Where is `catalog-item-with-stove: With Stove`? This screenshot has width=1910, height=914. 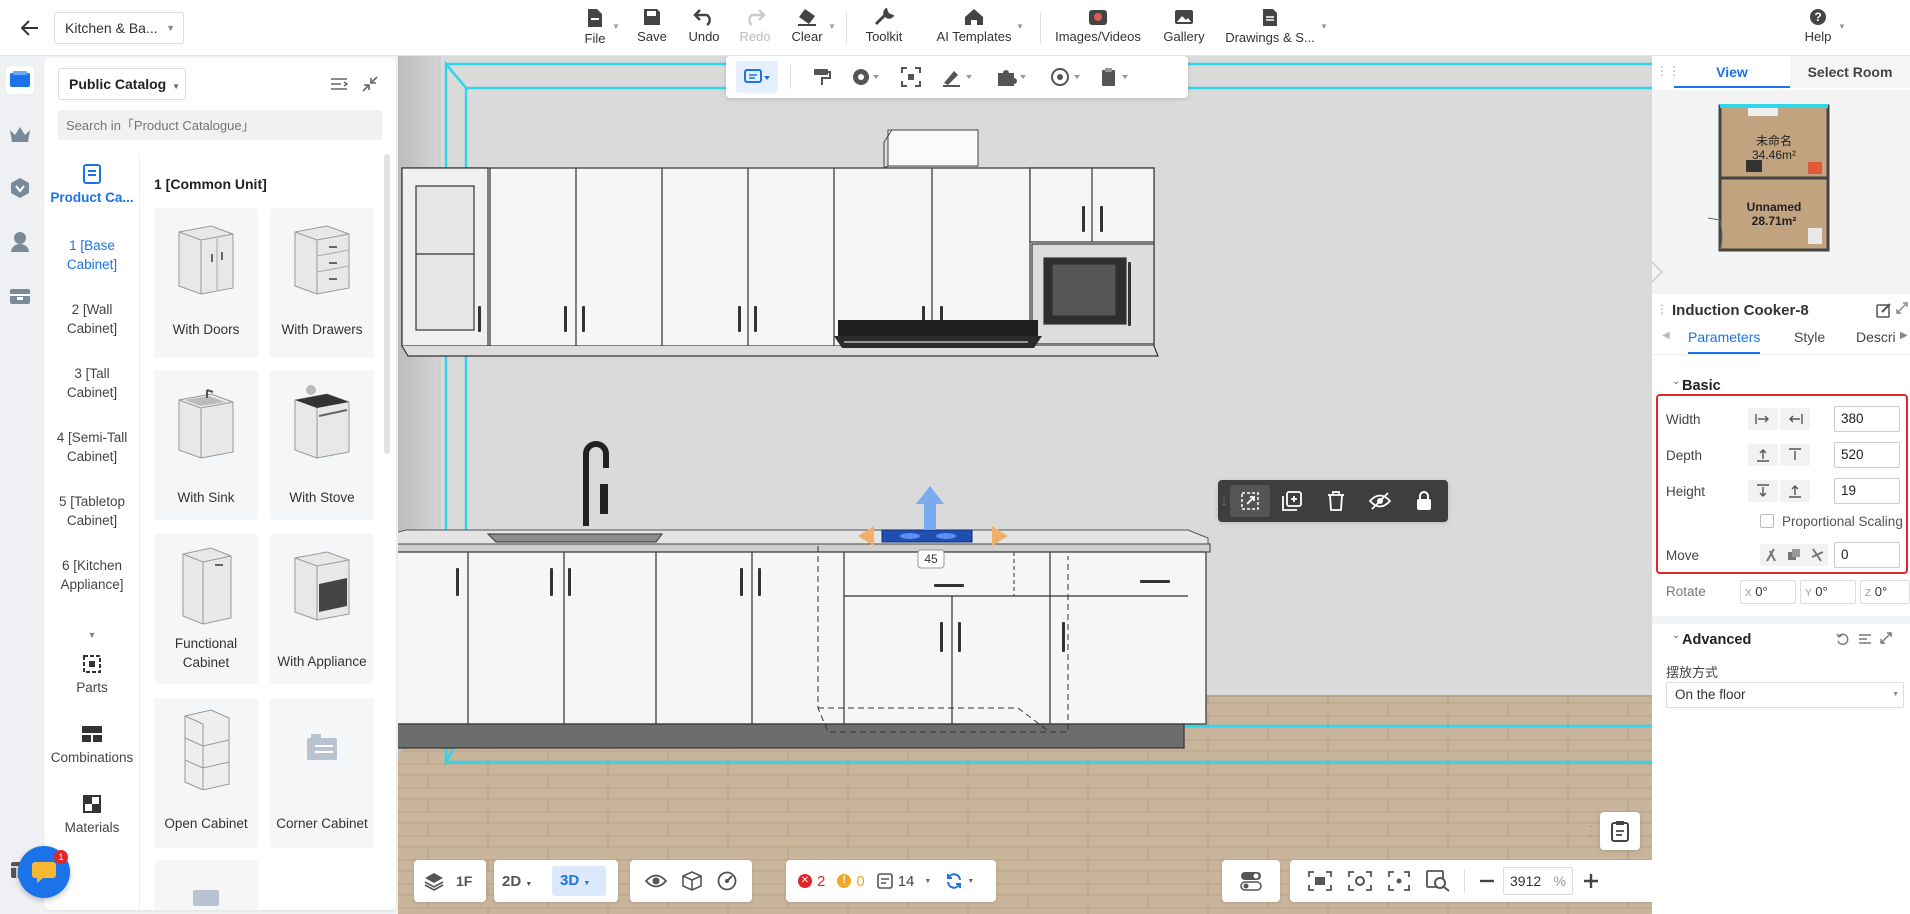 catalog-item-with-stove: With Stove is located at coordinates (322, 445).